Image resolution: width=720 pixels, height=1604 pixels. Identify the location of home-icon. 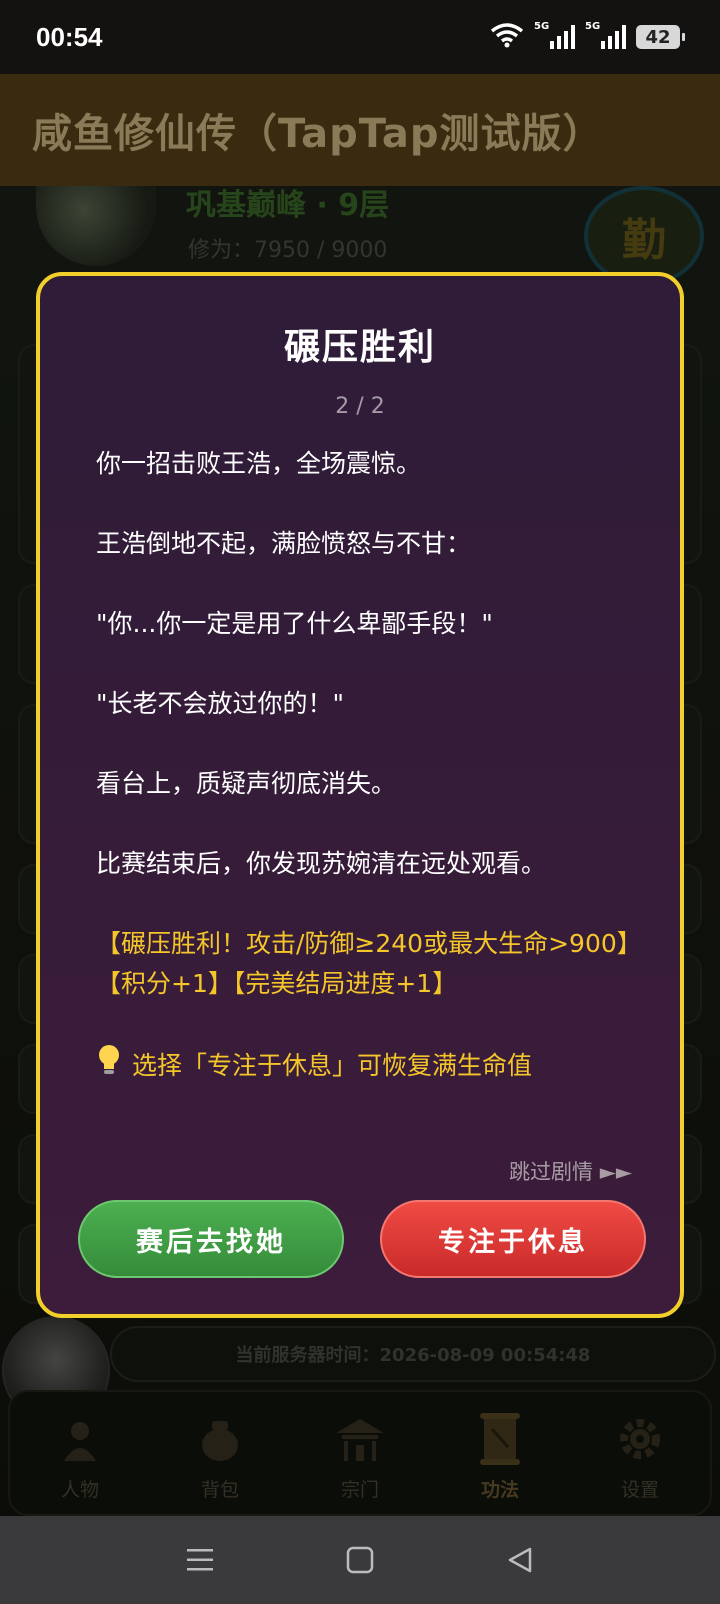
(360, 1560).